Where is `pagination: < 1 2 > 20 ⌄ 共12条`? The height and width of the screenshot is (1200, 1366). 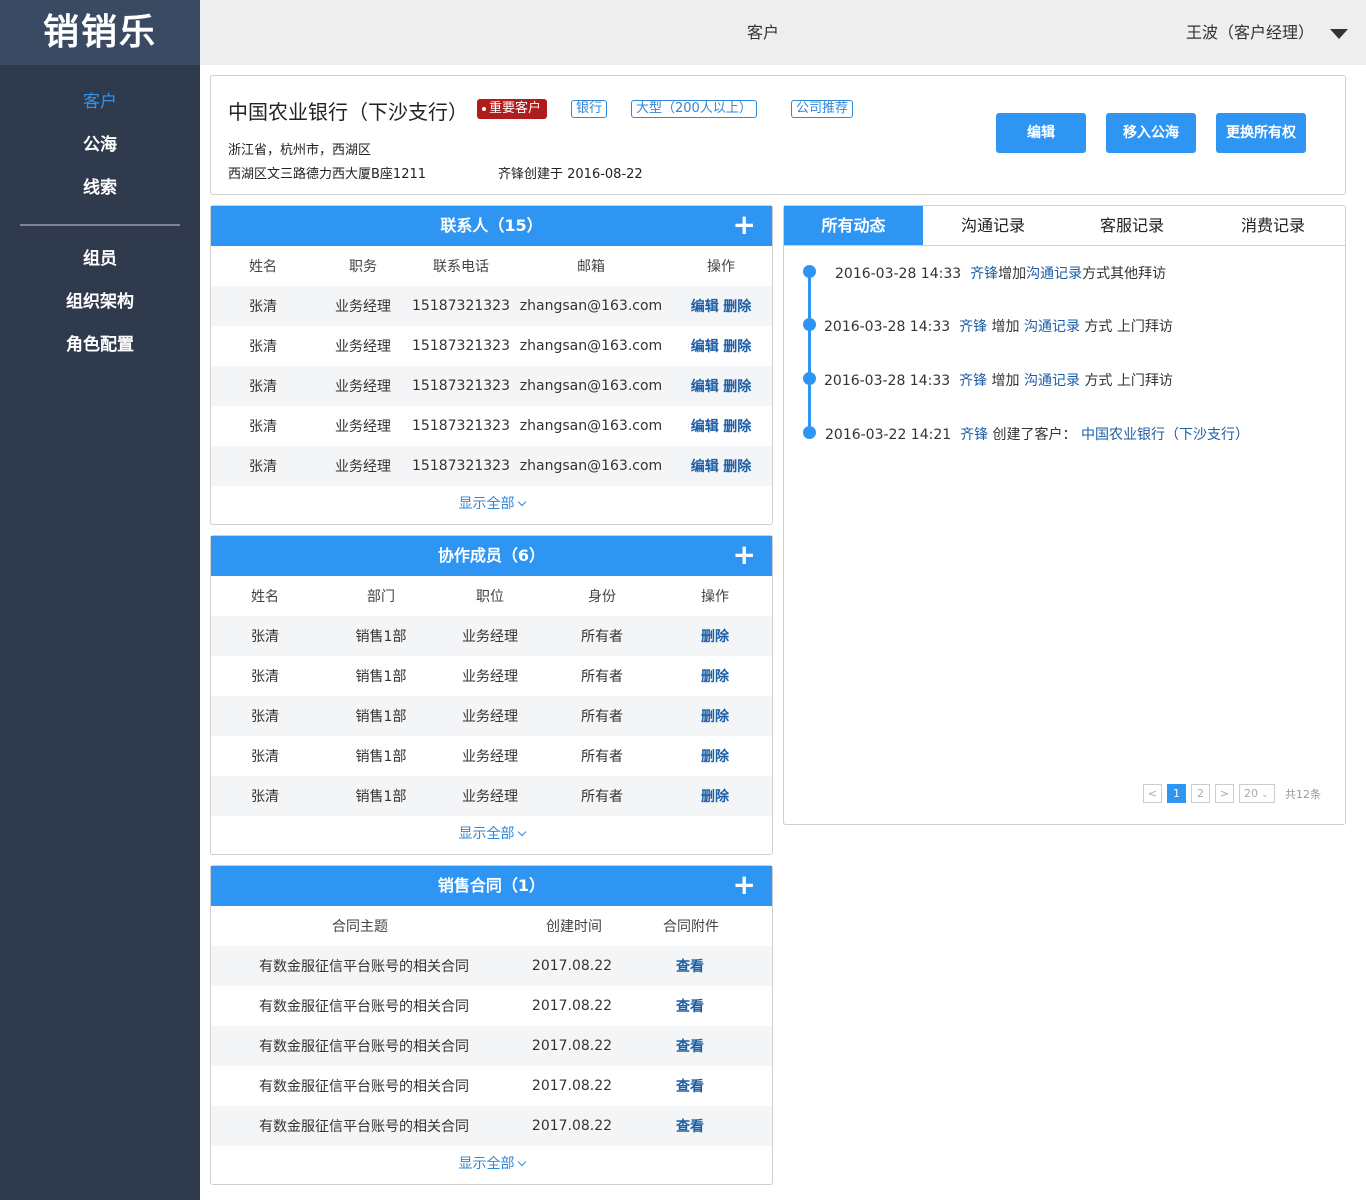
pagination: < 1 2 > 20 ⌄ 共12条 is located at coordinates (1232, 793).